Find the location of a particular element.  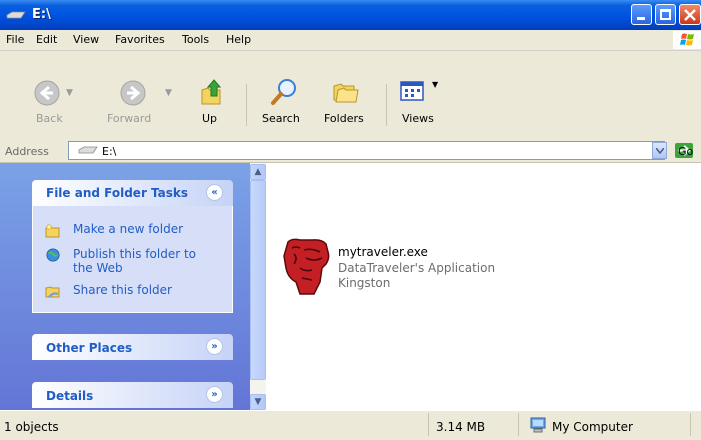

folders-label: Folders is located at coordinates (344, 118).